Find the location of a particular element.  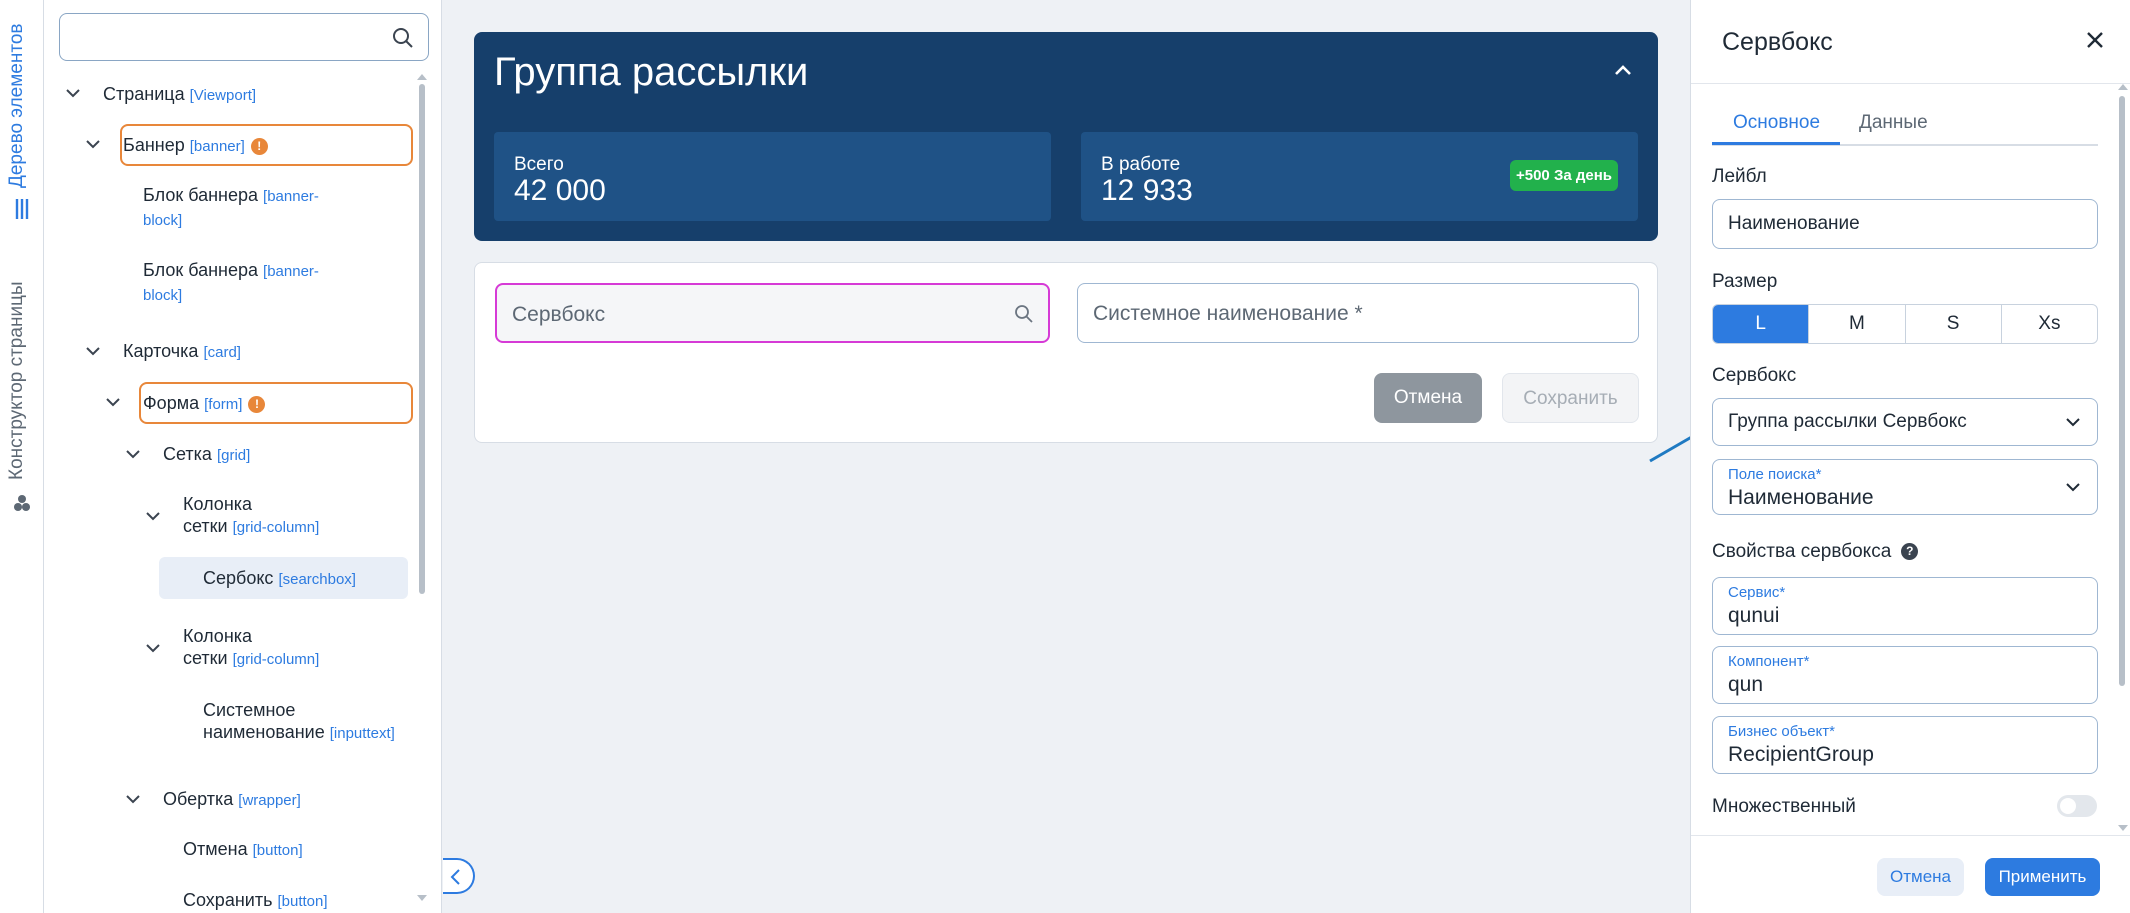

panel-scrollbar is located at coordinates (2122, 391).